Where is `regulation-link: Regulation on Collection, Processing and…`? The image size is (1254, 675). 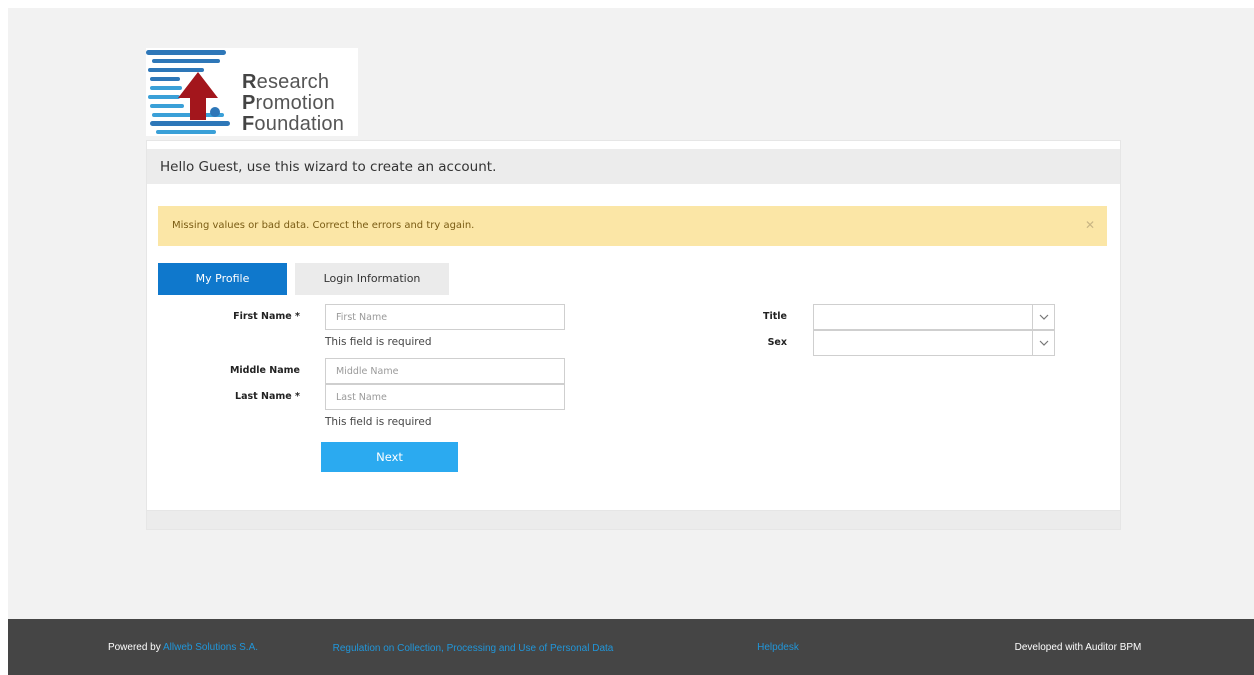 regulation-link: Regulation on Collection, Processing and… is located at coordinates (473, 648).